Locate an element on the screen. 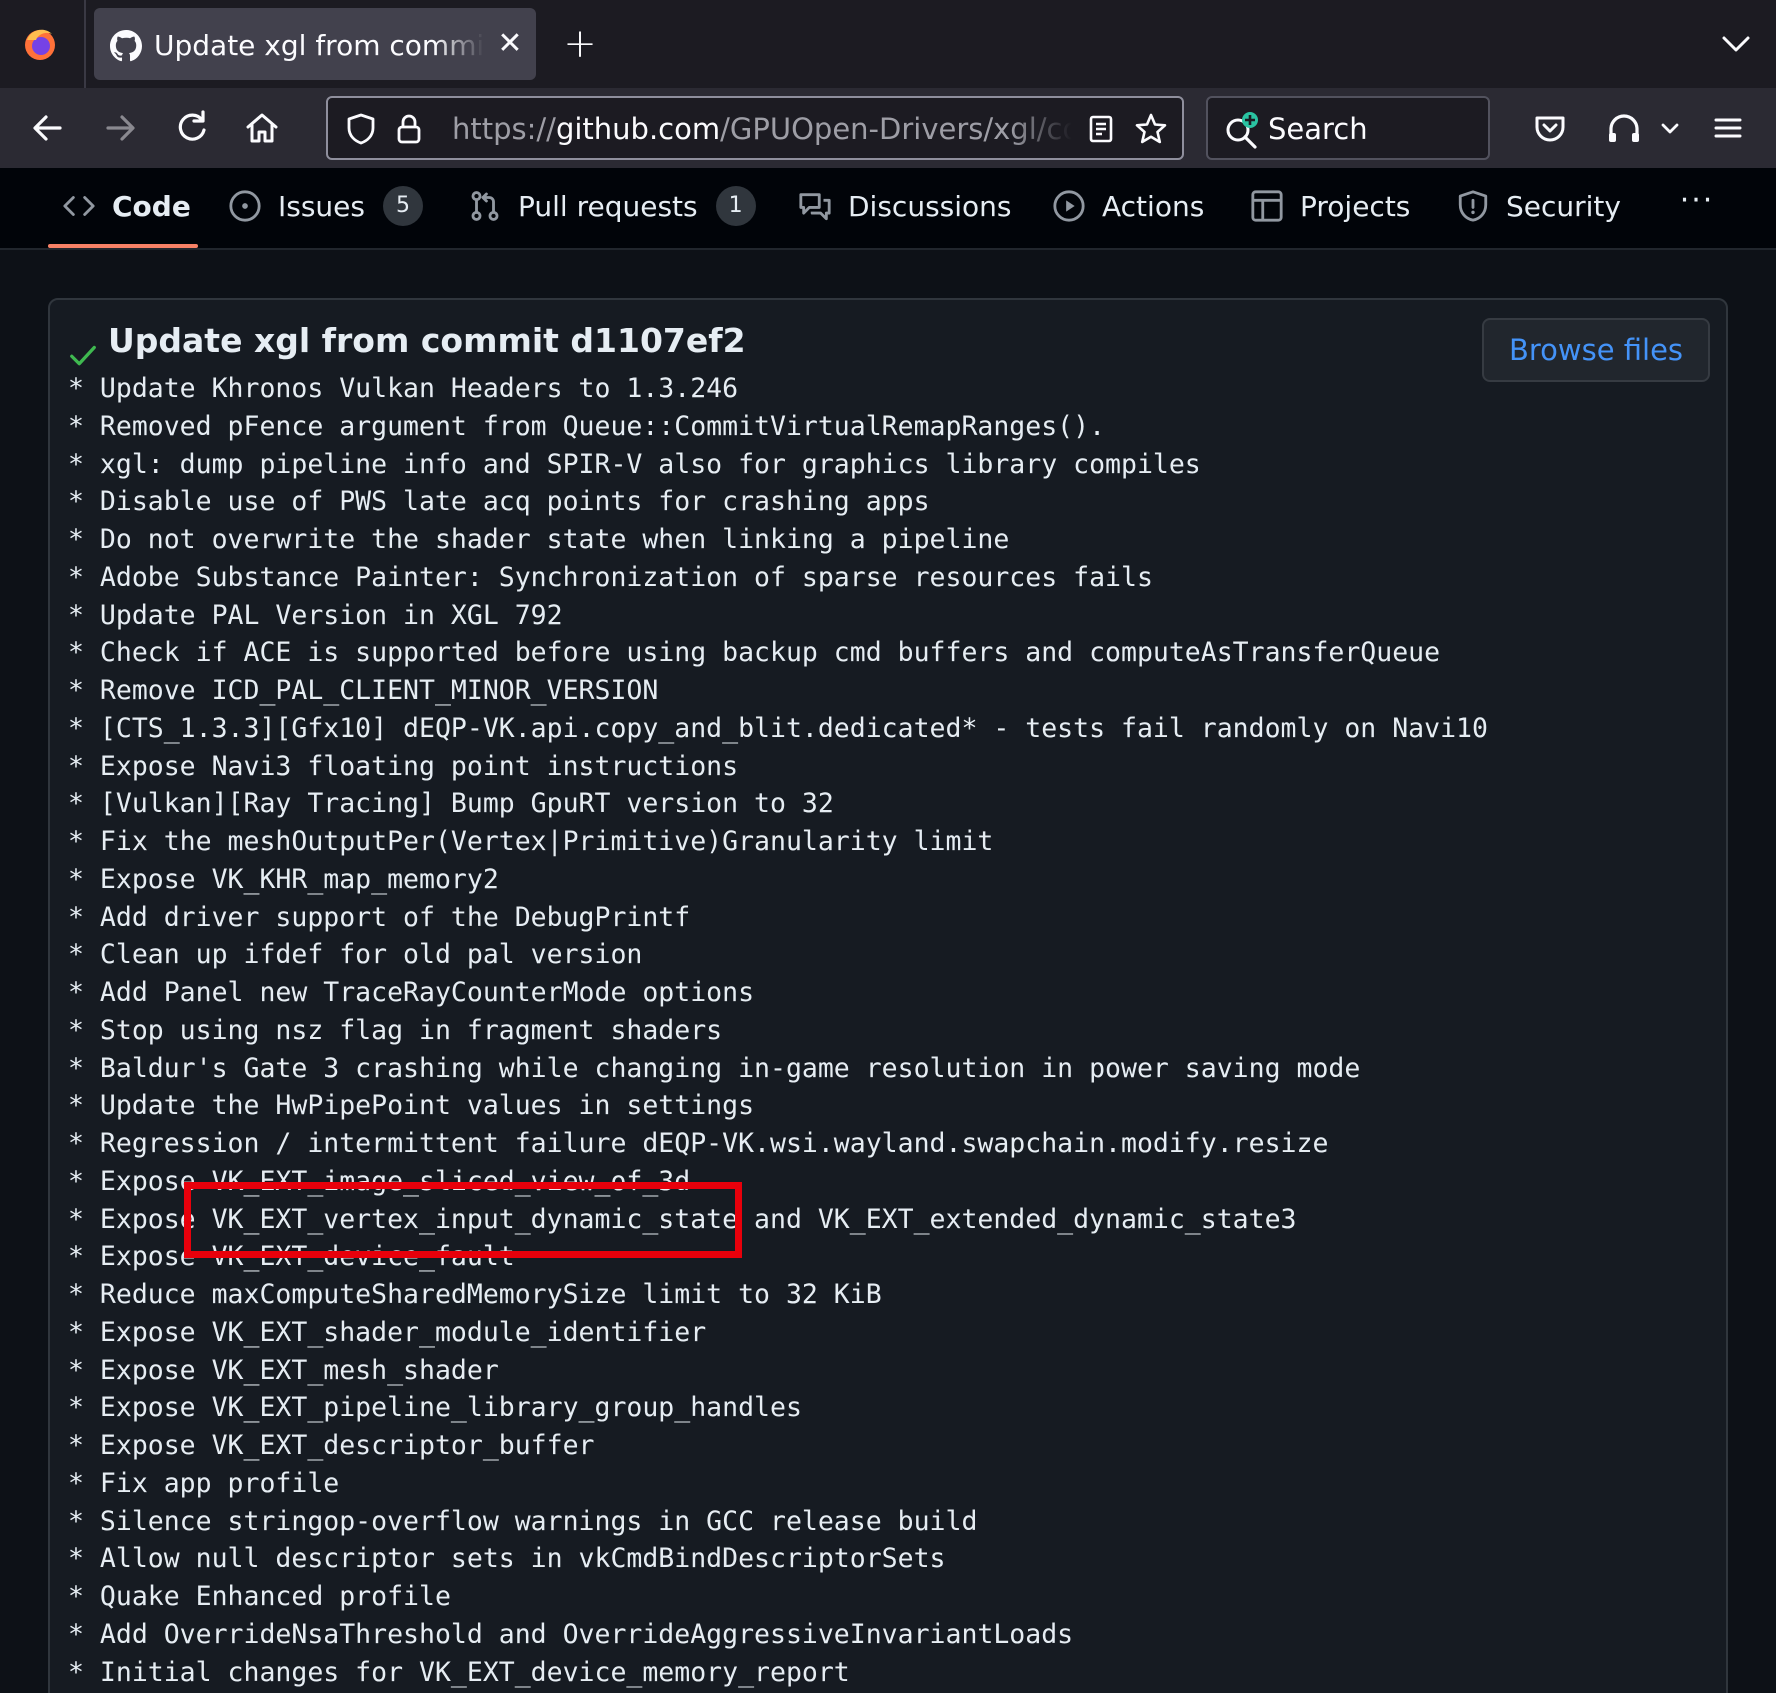  pocket-icon is located at coordinates (1550, 129).